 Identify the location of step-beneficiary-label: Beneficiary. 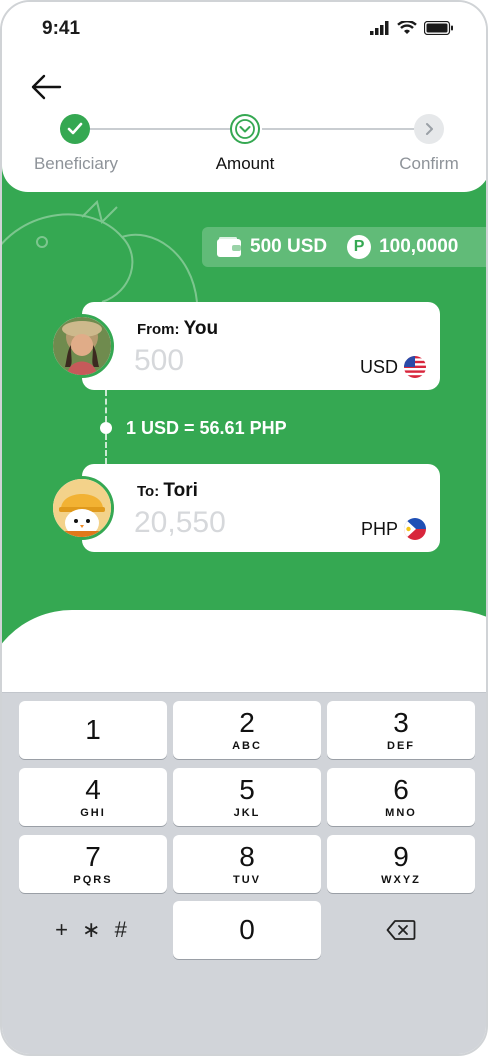
(76, 163).